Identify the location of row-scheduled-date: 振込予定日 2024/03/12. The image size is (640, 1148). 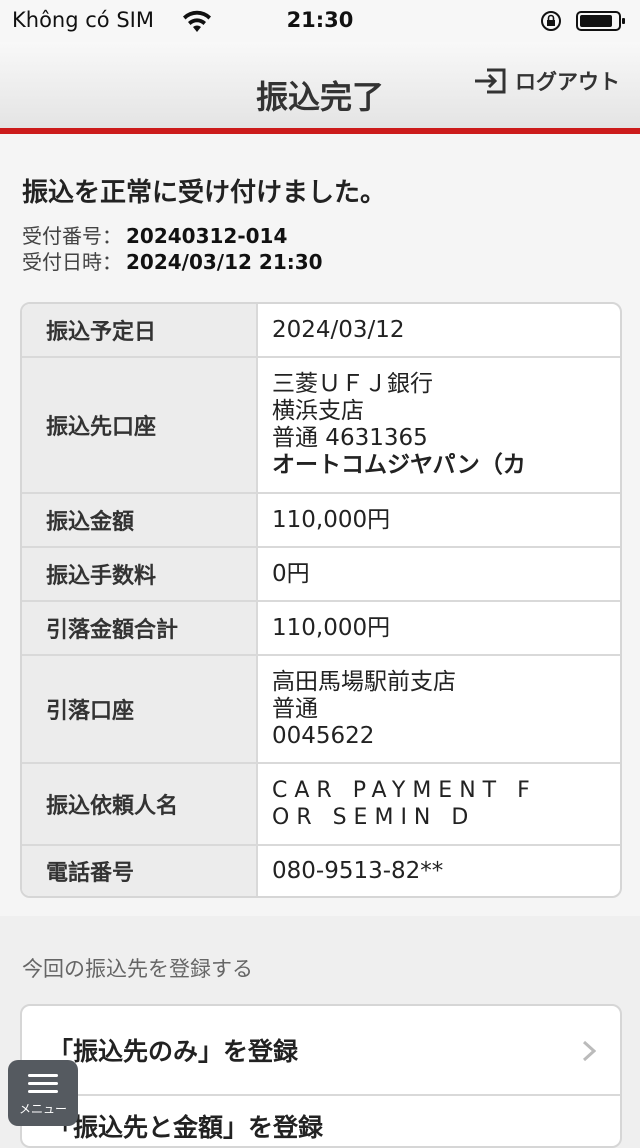
(321, 330).